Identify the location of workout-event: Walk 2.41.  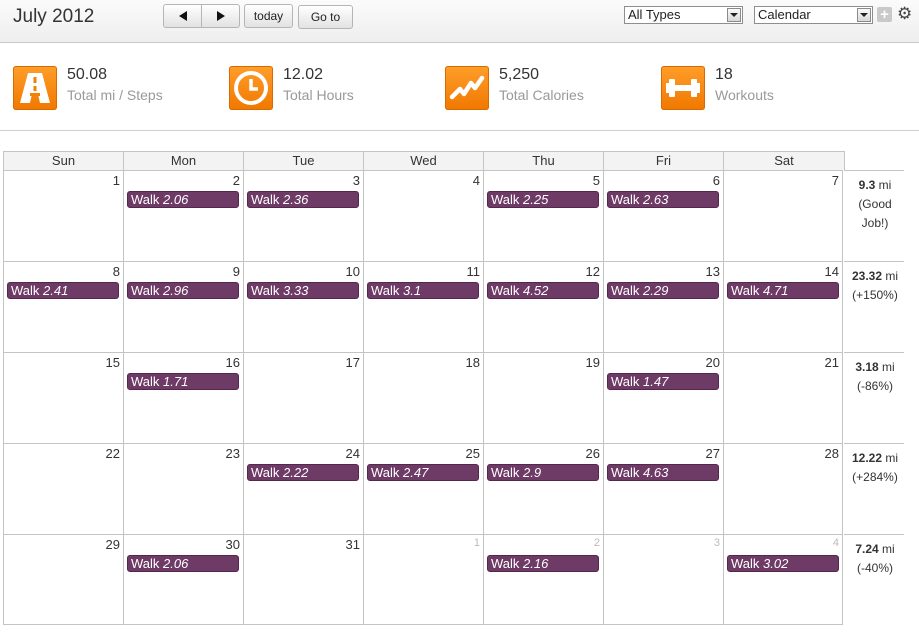
(63, 290).